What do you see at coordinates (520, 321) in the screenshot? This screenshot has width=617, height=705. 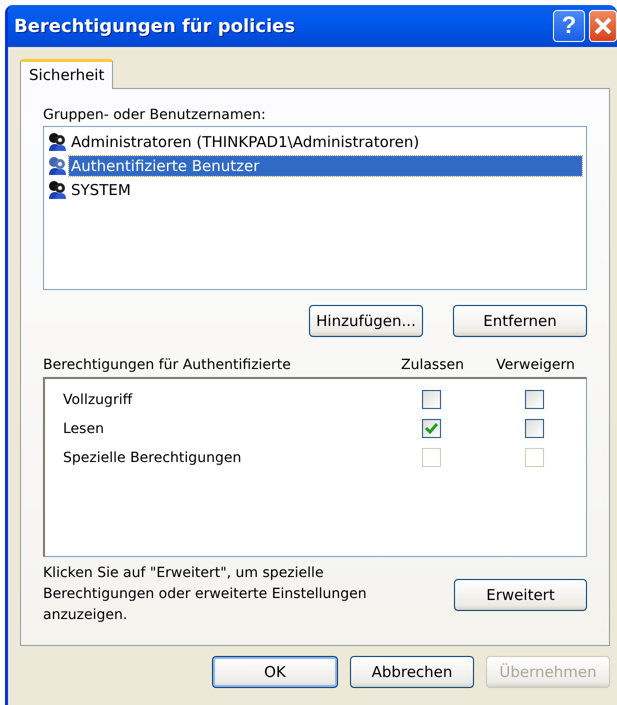 I see `remove-button: Entfernen` at bounding box center [520, 321].